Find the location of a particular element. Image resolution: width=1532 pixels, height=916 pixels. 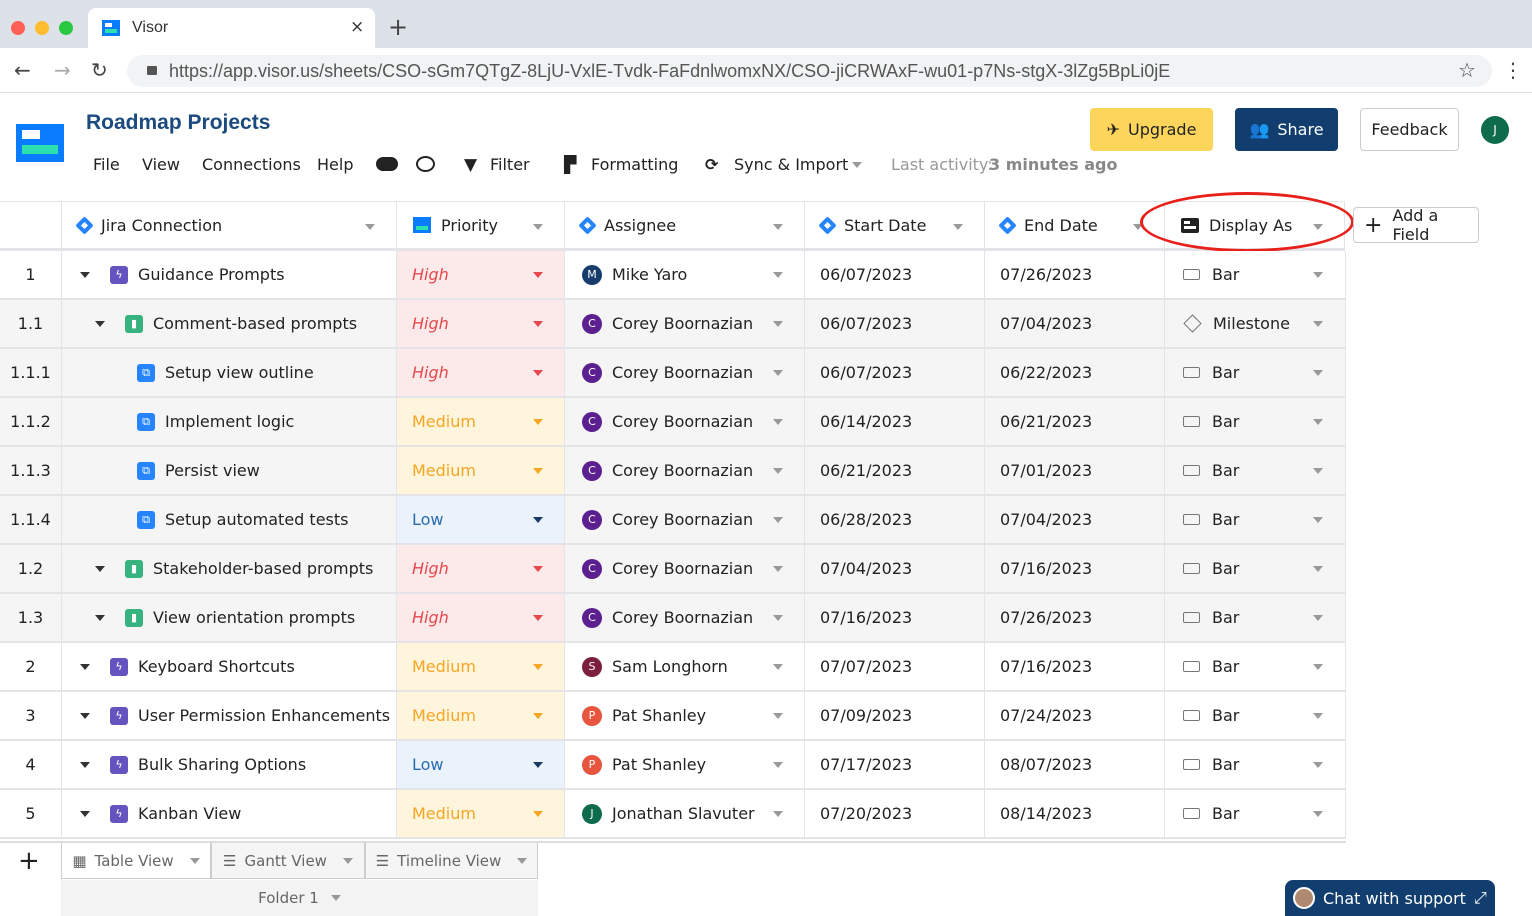

menu-connections: Connections is located at coordinates (251, 164).